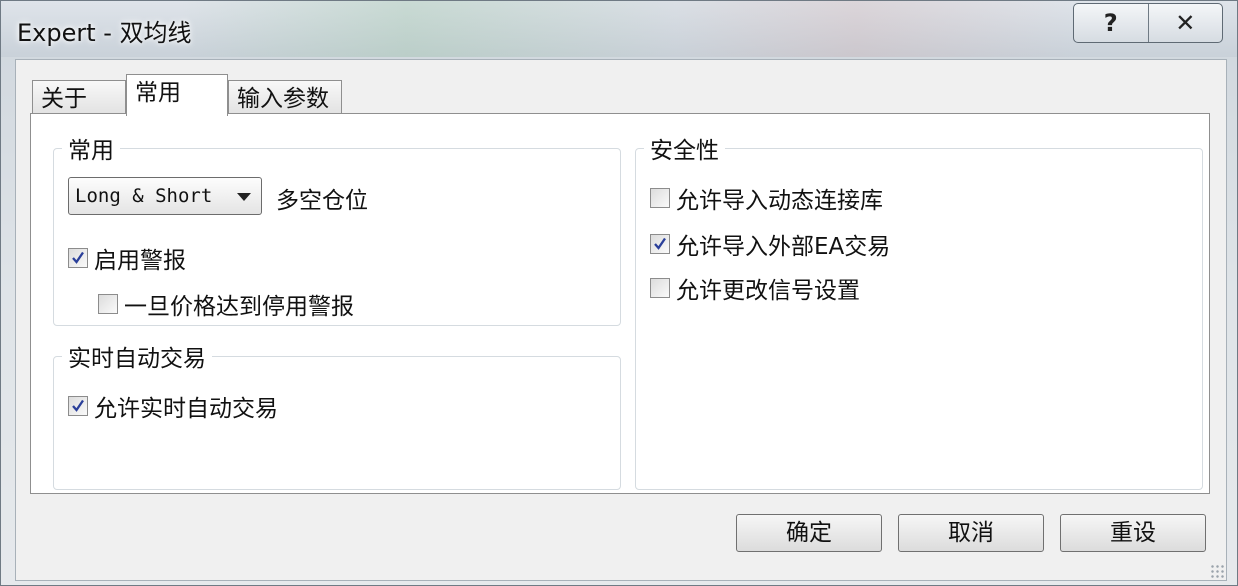 This screenshot has height=586, width=1238. I want to click on ok-button: 确定, so click(809, 533).